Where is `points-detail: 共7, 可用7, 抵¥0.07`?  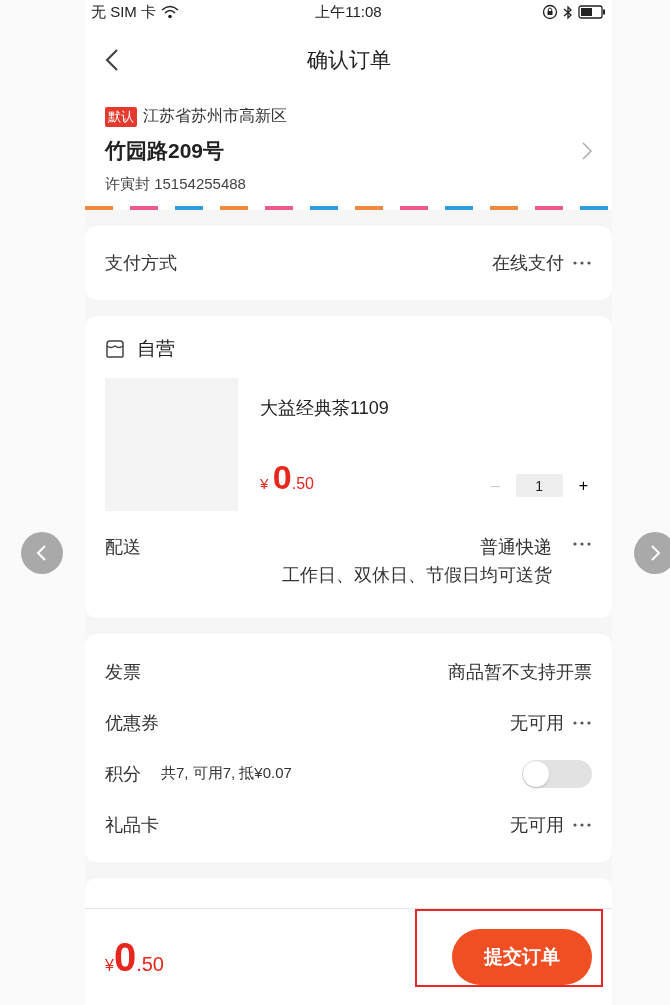
points-detail: 共7, 可用7, 抵¥0.07 is located at coordinates (226, 773).